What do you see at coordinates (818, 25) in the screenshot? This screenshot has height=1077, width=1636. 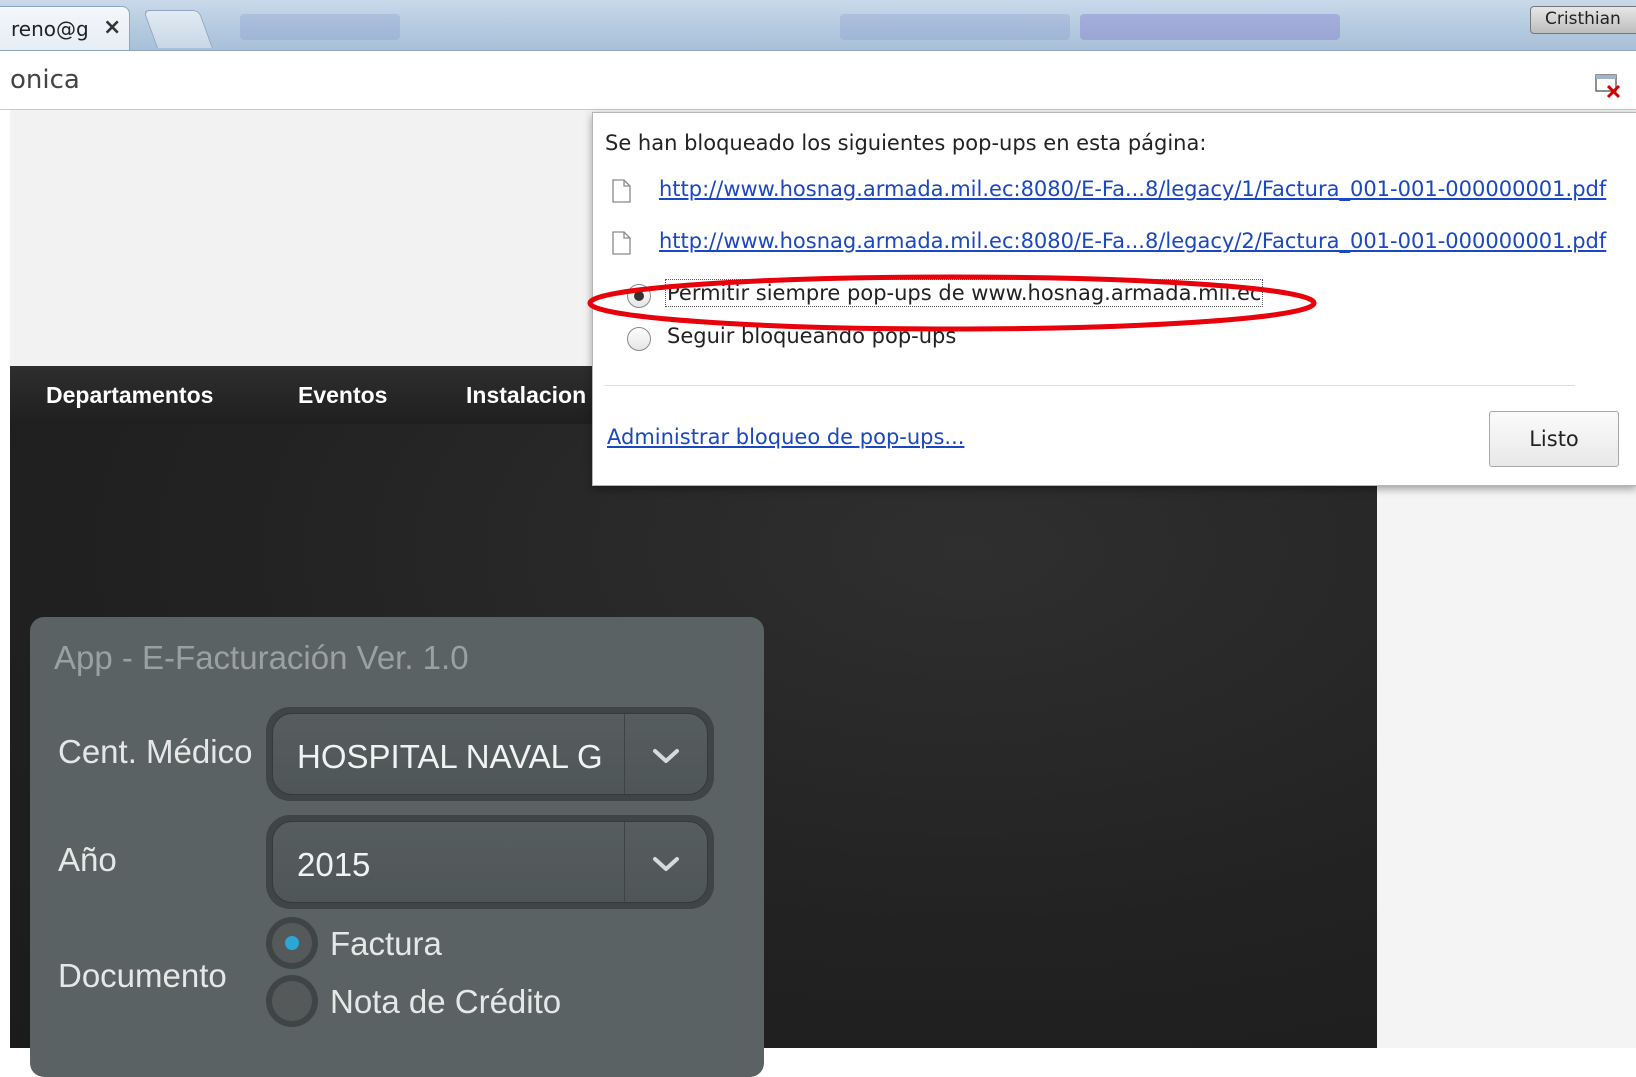 I see `tab-strip: reno@g × Cristhian` at bounding box center [818, 25].